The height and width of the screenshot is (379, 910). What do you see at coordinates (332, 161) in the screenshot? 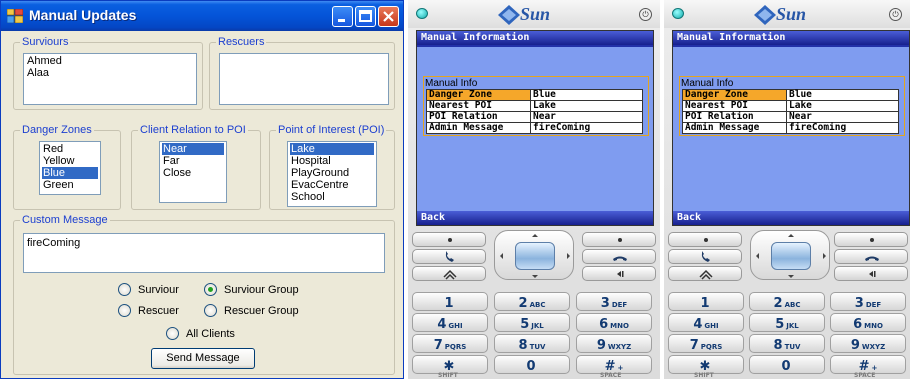
I see `list-item: Hospital` at bounding box center [332, 161].